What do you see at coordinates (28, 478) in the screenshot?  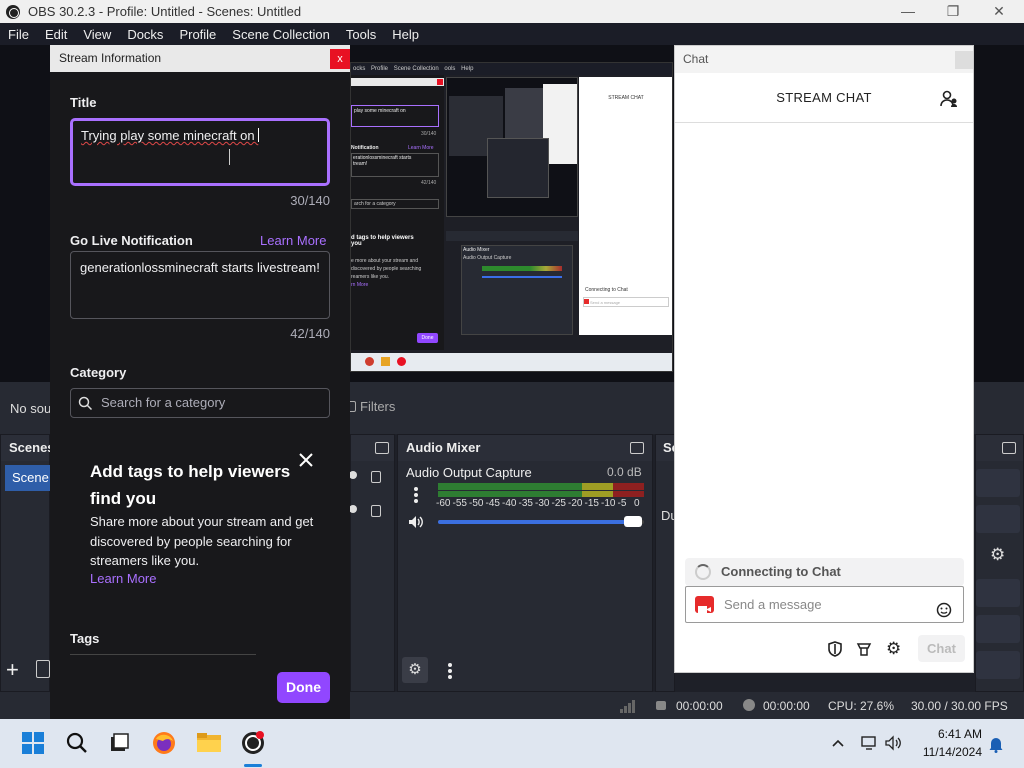 I see `scene-list-item: Scene` at bounding box center [28, 478].